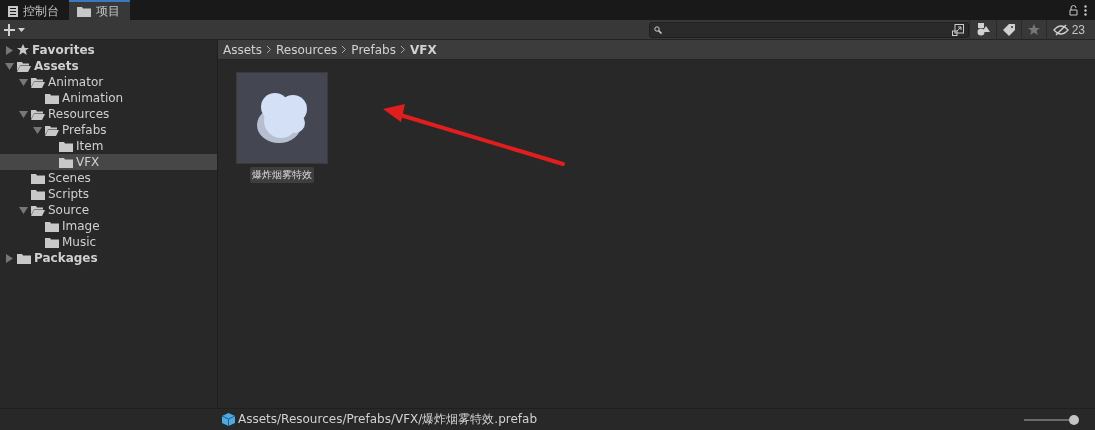  What do you see at coordinates (108, 66) in the screenshot?
I see `tree-item: Assets` at bounding box center [108, 66].